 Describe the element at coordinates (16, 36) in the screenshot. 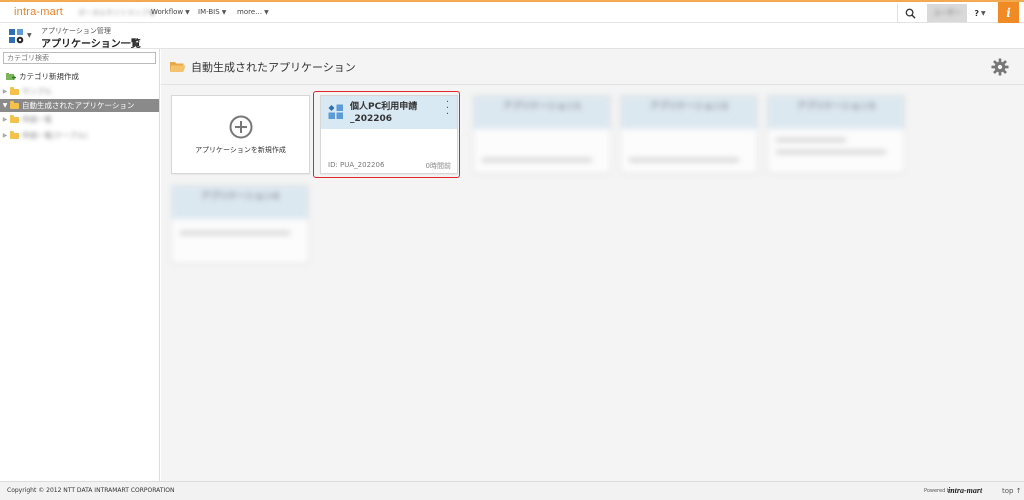

I see `application-settings-icon` at that location.